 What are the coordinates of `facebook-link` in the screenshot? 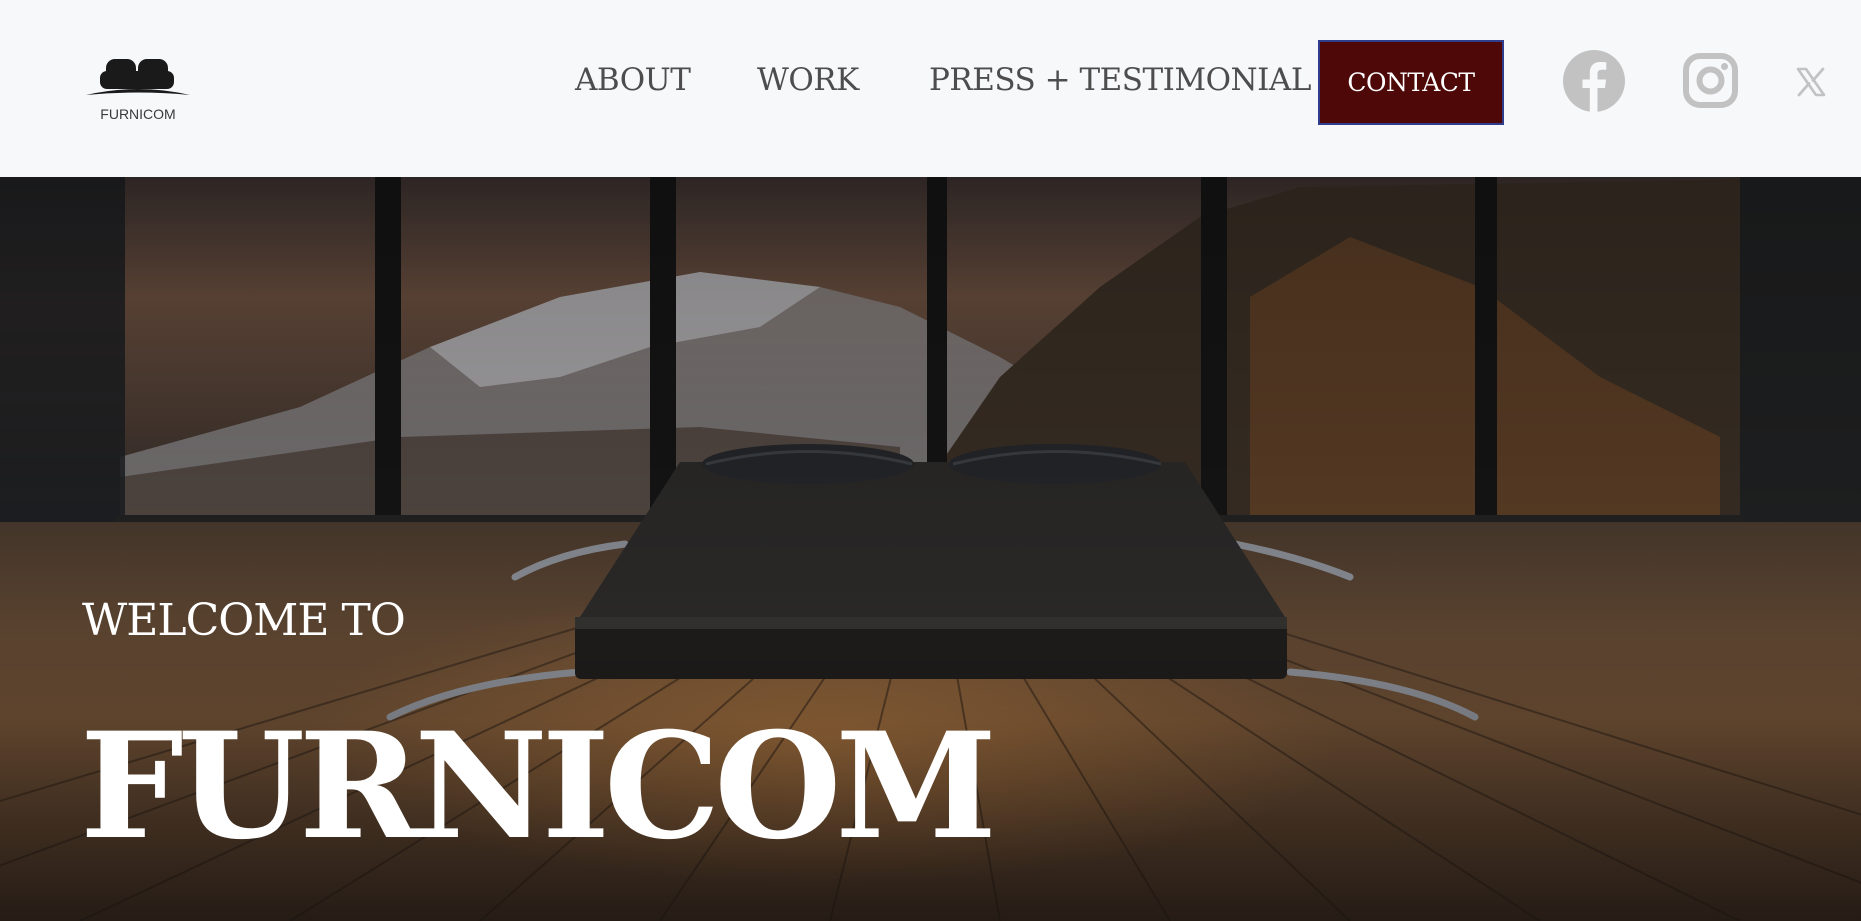 It's located at (1594, 81).